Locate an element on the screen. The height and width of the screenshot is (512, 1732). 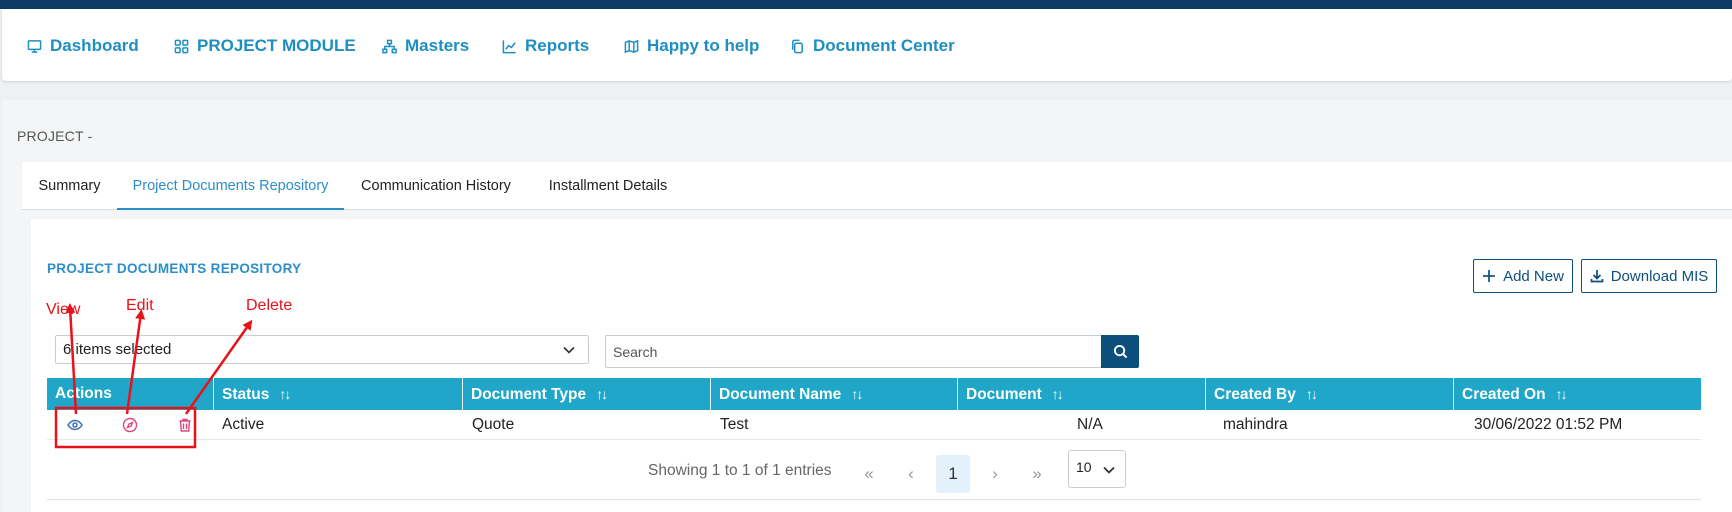
page-title: PROJECT - is located at coordinates (55, 136).